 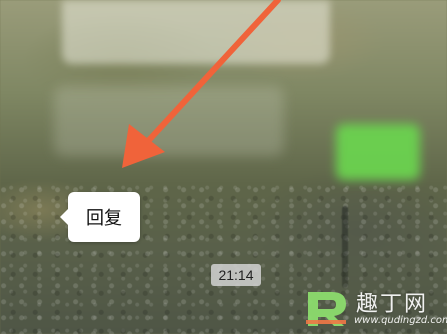 I want to click on site-watermark: 趣丁网 www.qudingzd.com, so click(x=373, y=309).